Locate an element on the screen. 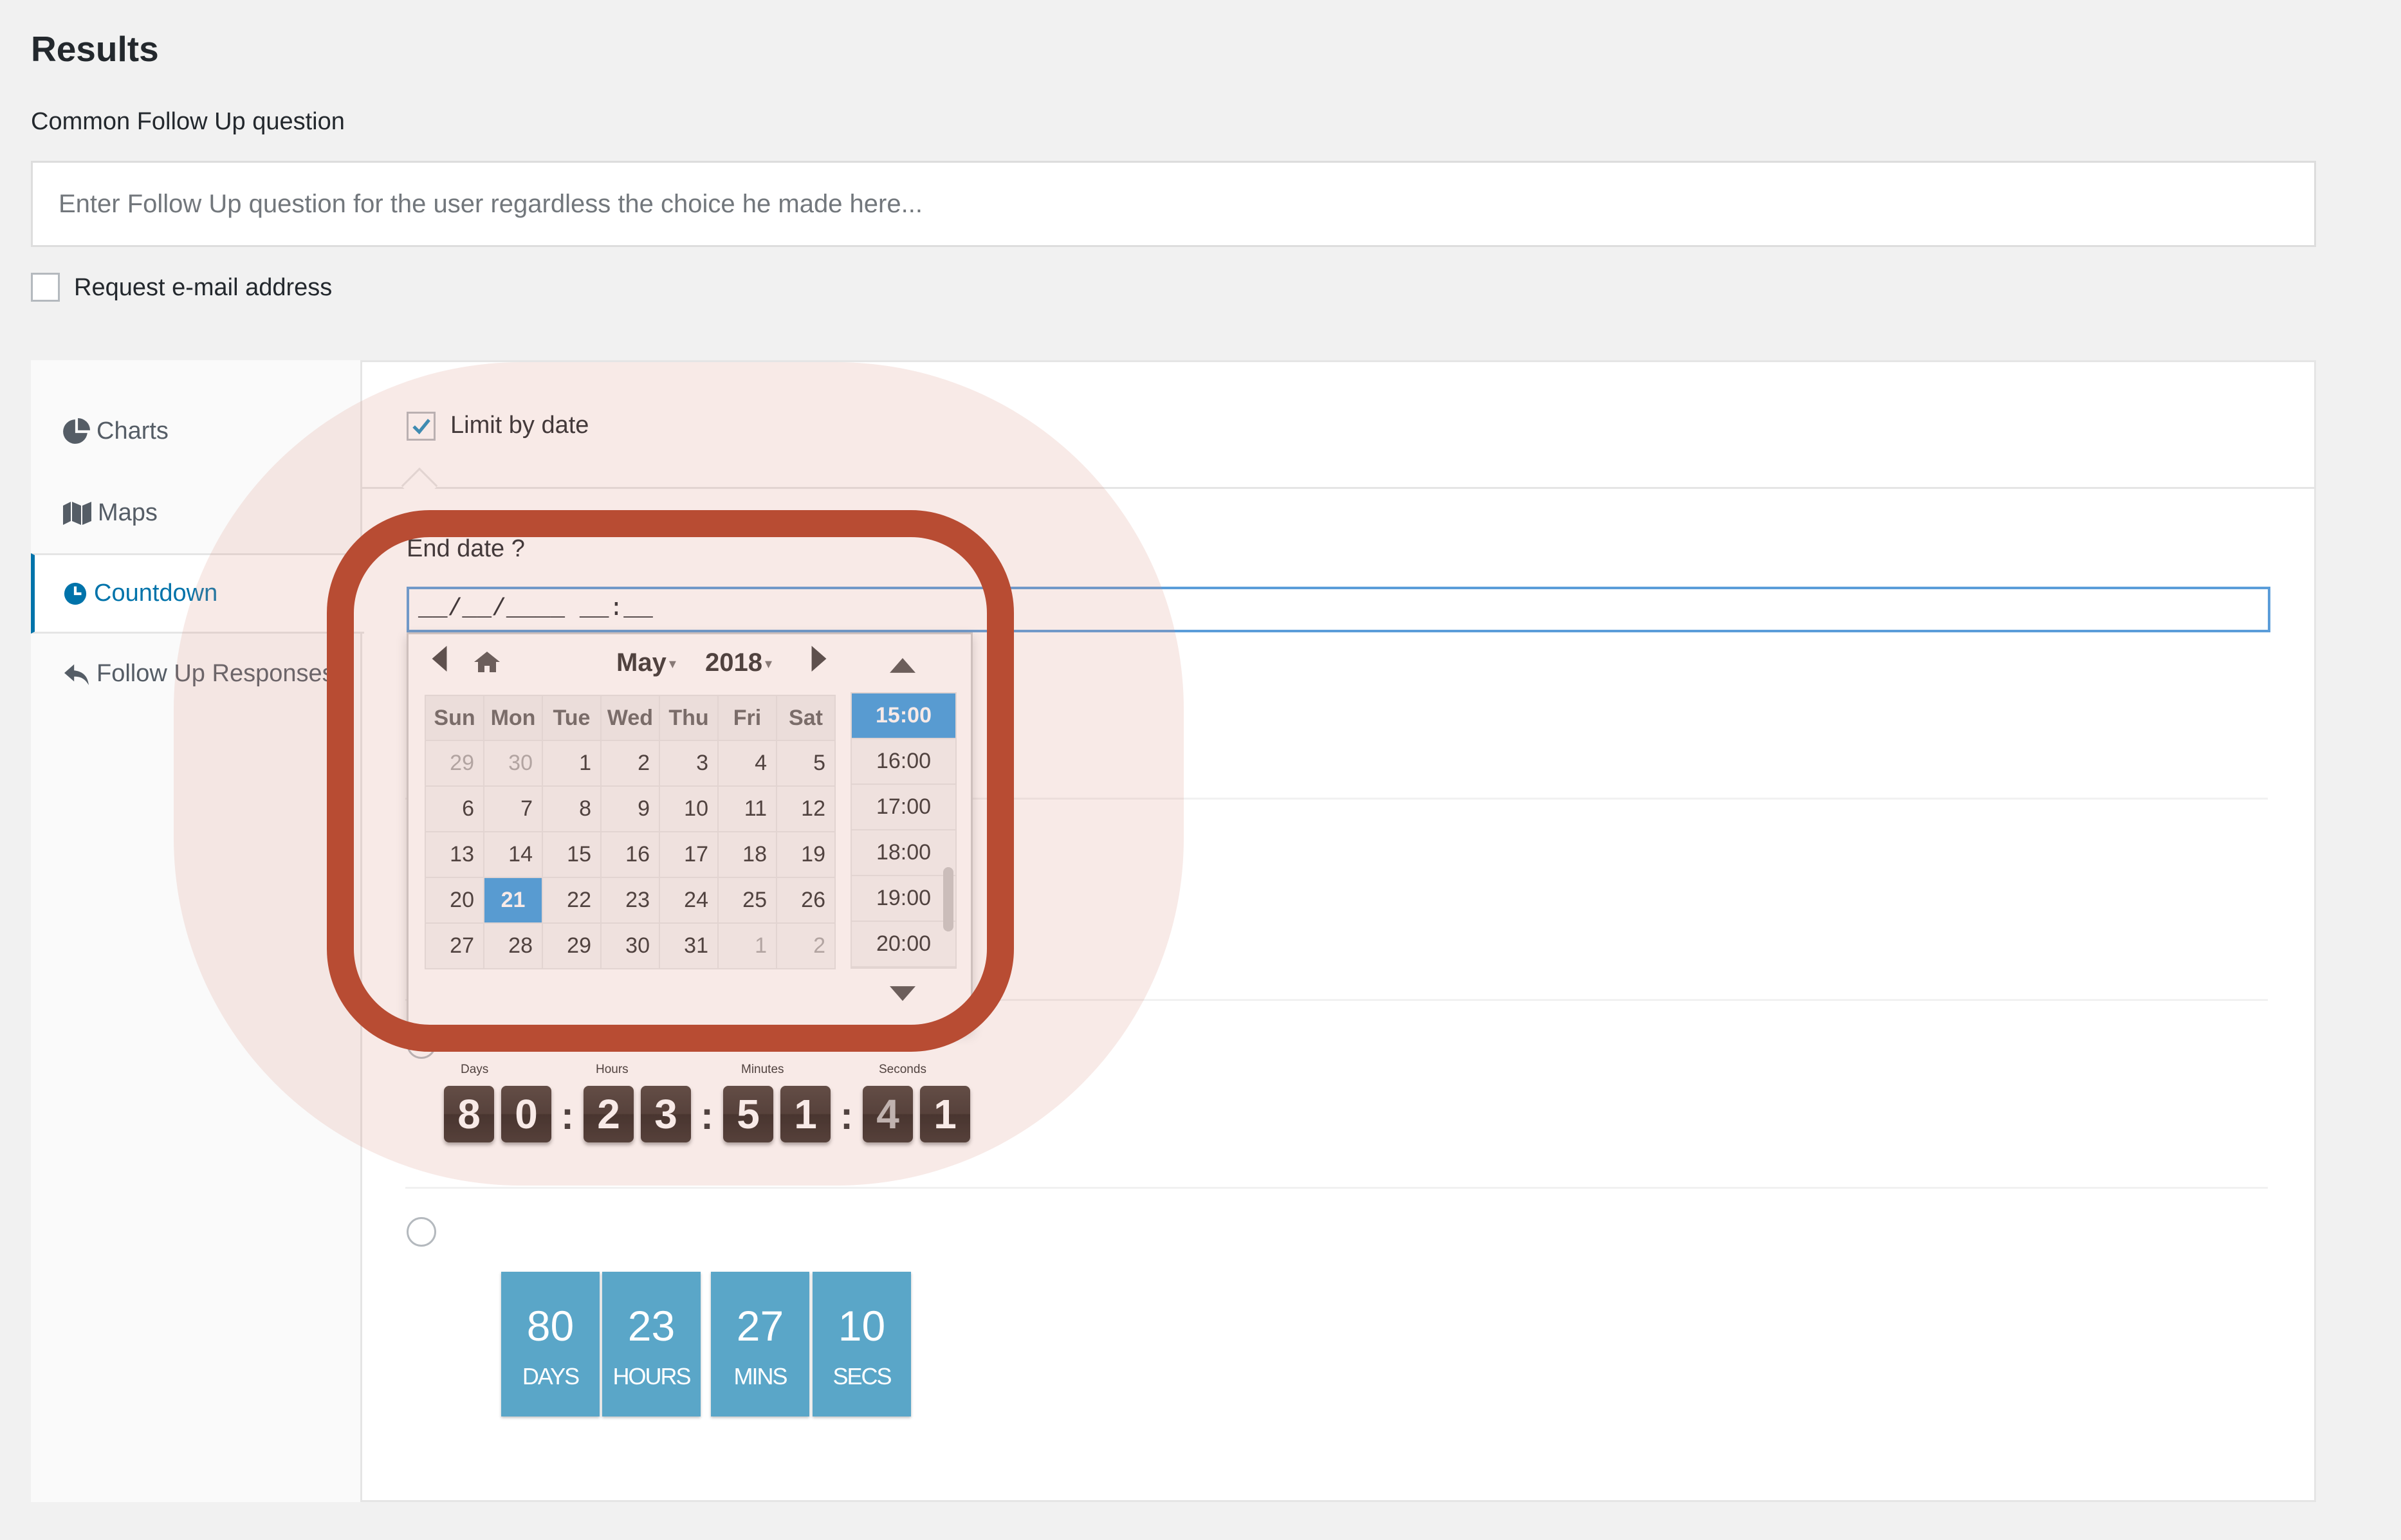  countdown-box-days: 80 DAYS is located at coordinates (551, 1344).